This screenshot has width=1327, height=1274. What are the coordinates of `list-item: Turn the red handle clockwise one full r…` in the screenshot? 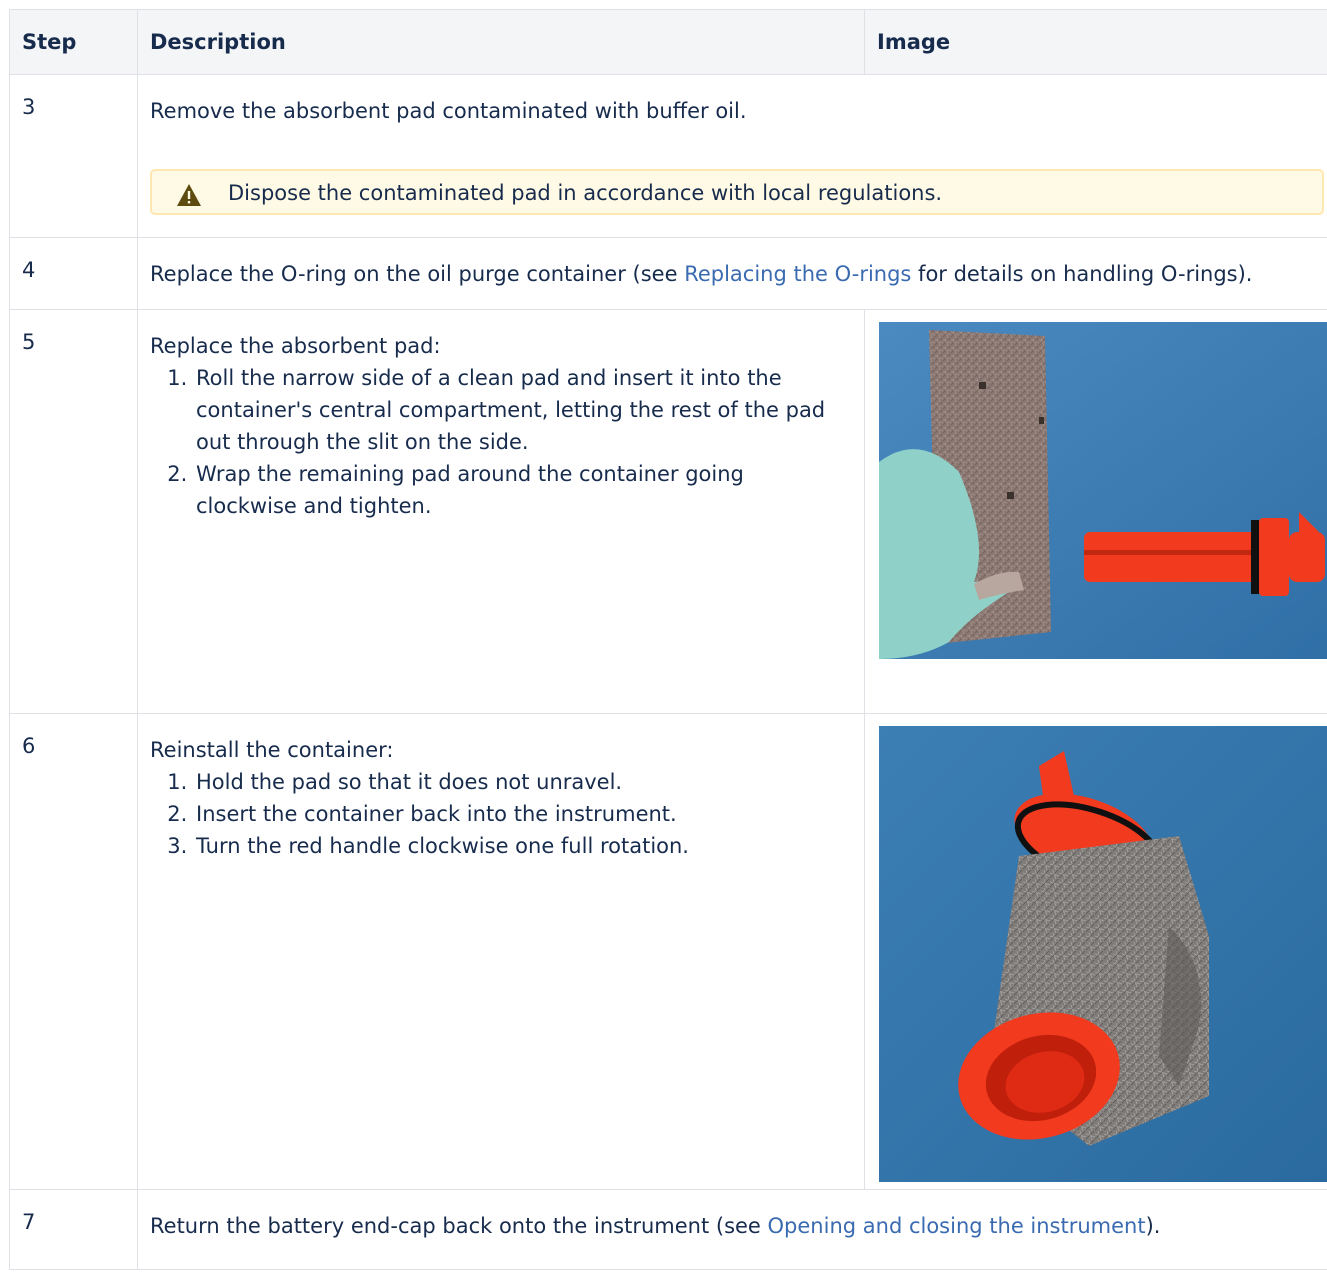 It's located at (522, 846).